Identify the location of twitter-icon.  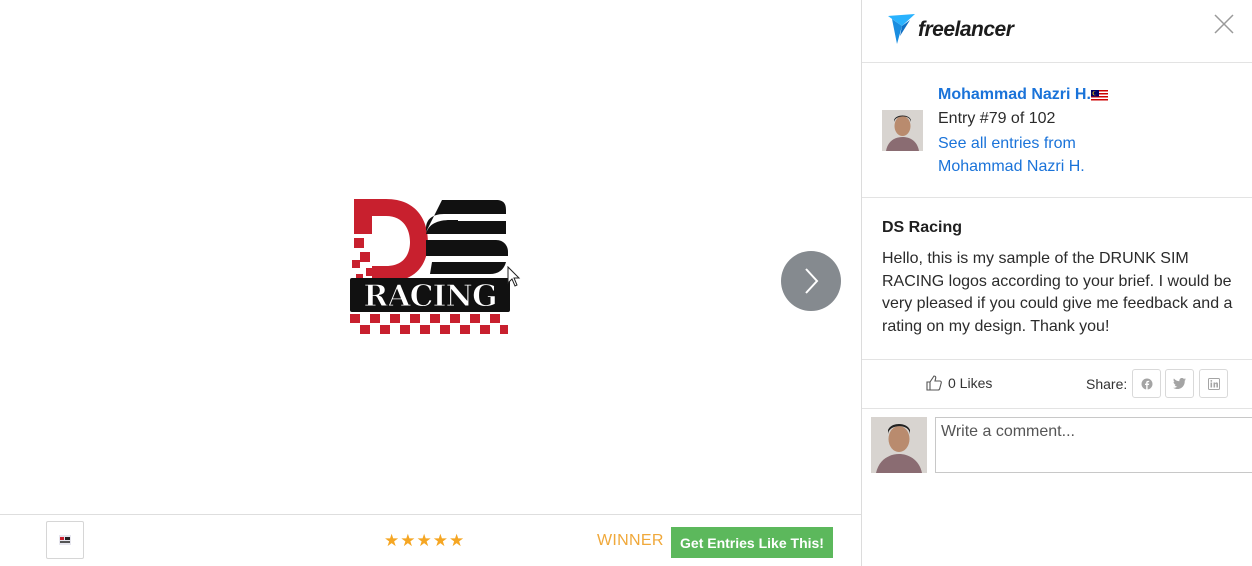
(1179, 383).